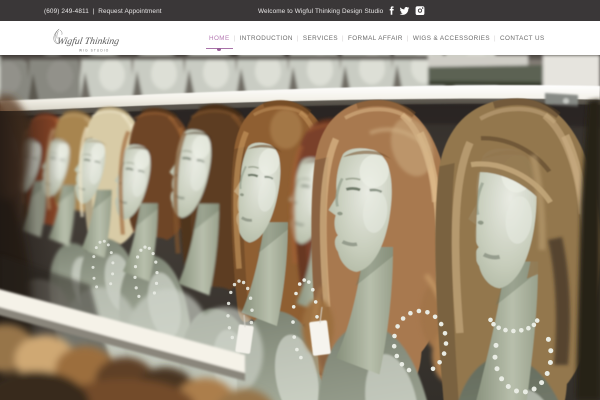 The image size is (600, 400). Describe the element at coordinates (94, 51) in the screenshot. I see `svg-text: WIG STUDIO` at that location.